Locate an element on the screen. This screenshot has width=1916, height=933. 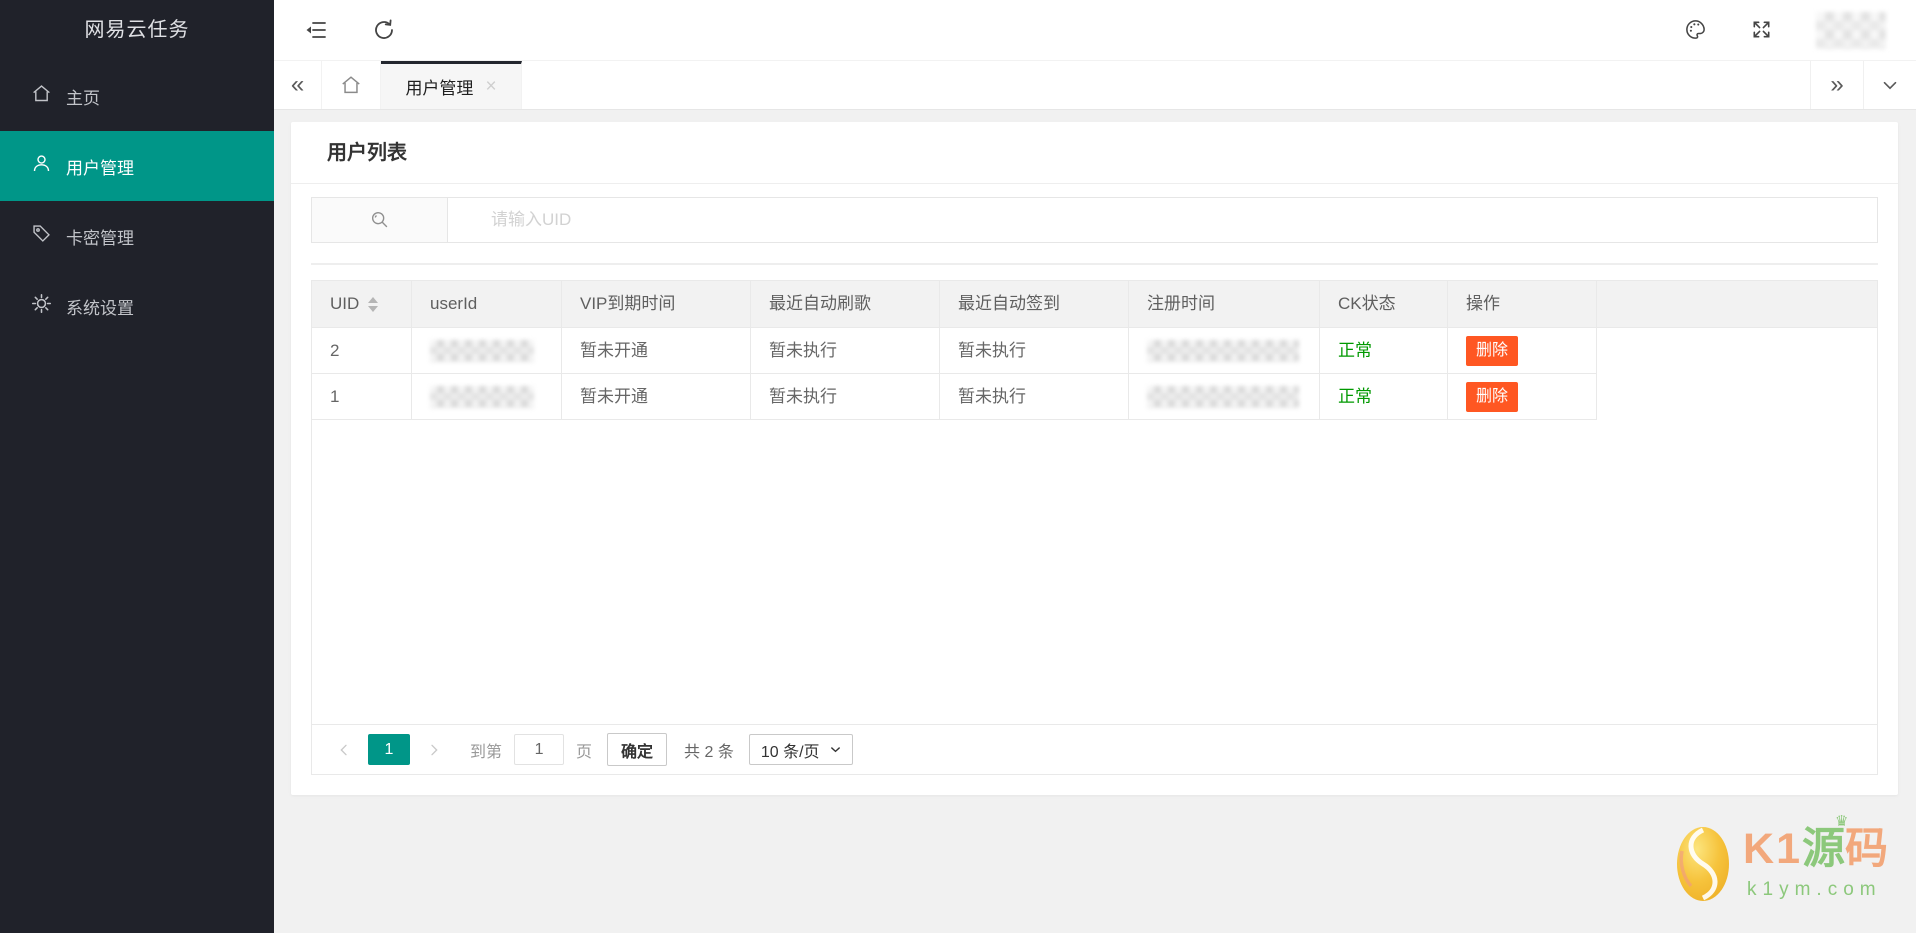
collapse-menu-icon is located at coordinates (316, 30).